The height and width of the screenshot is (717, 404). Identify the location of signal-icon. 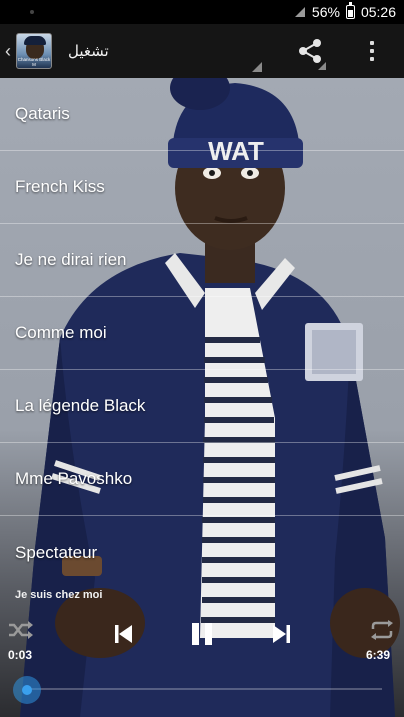
(299, 12).